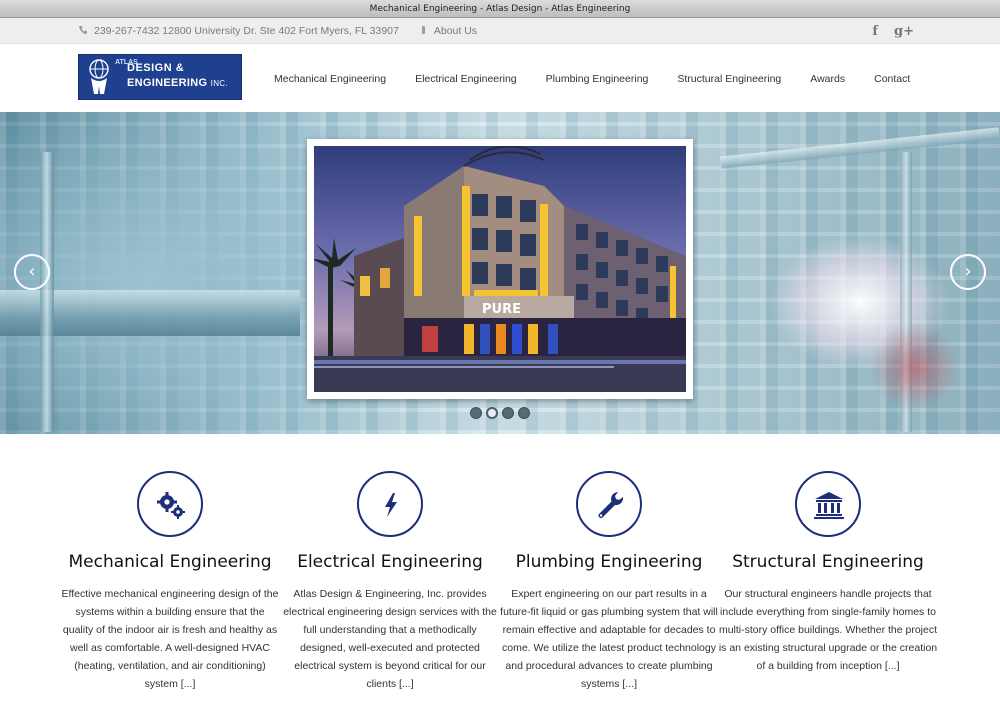  Describe the element at coordinates (390, 504) in the screenshot. I see `lightning-icon` at that location.